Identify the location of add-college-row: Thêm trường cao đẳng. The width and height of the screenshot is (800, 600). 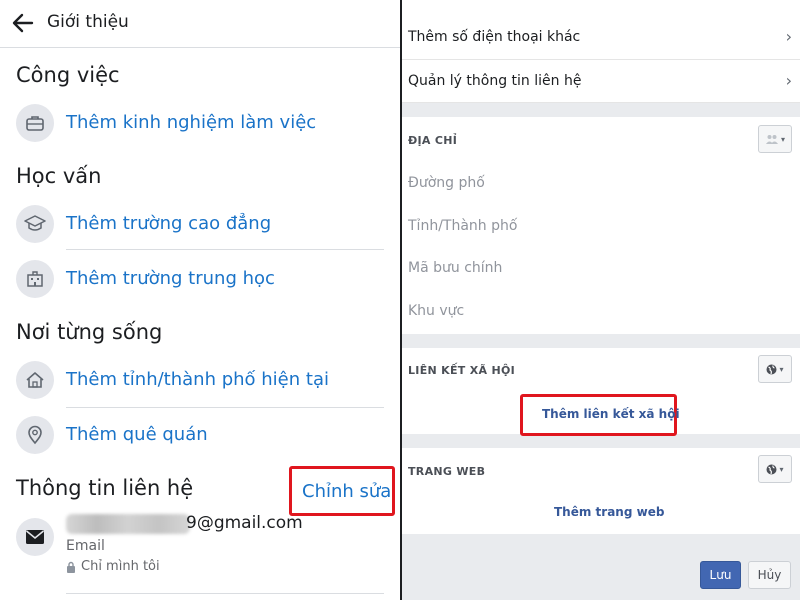
(201, 225).